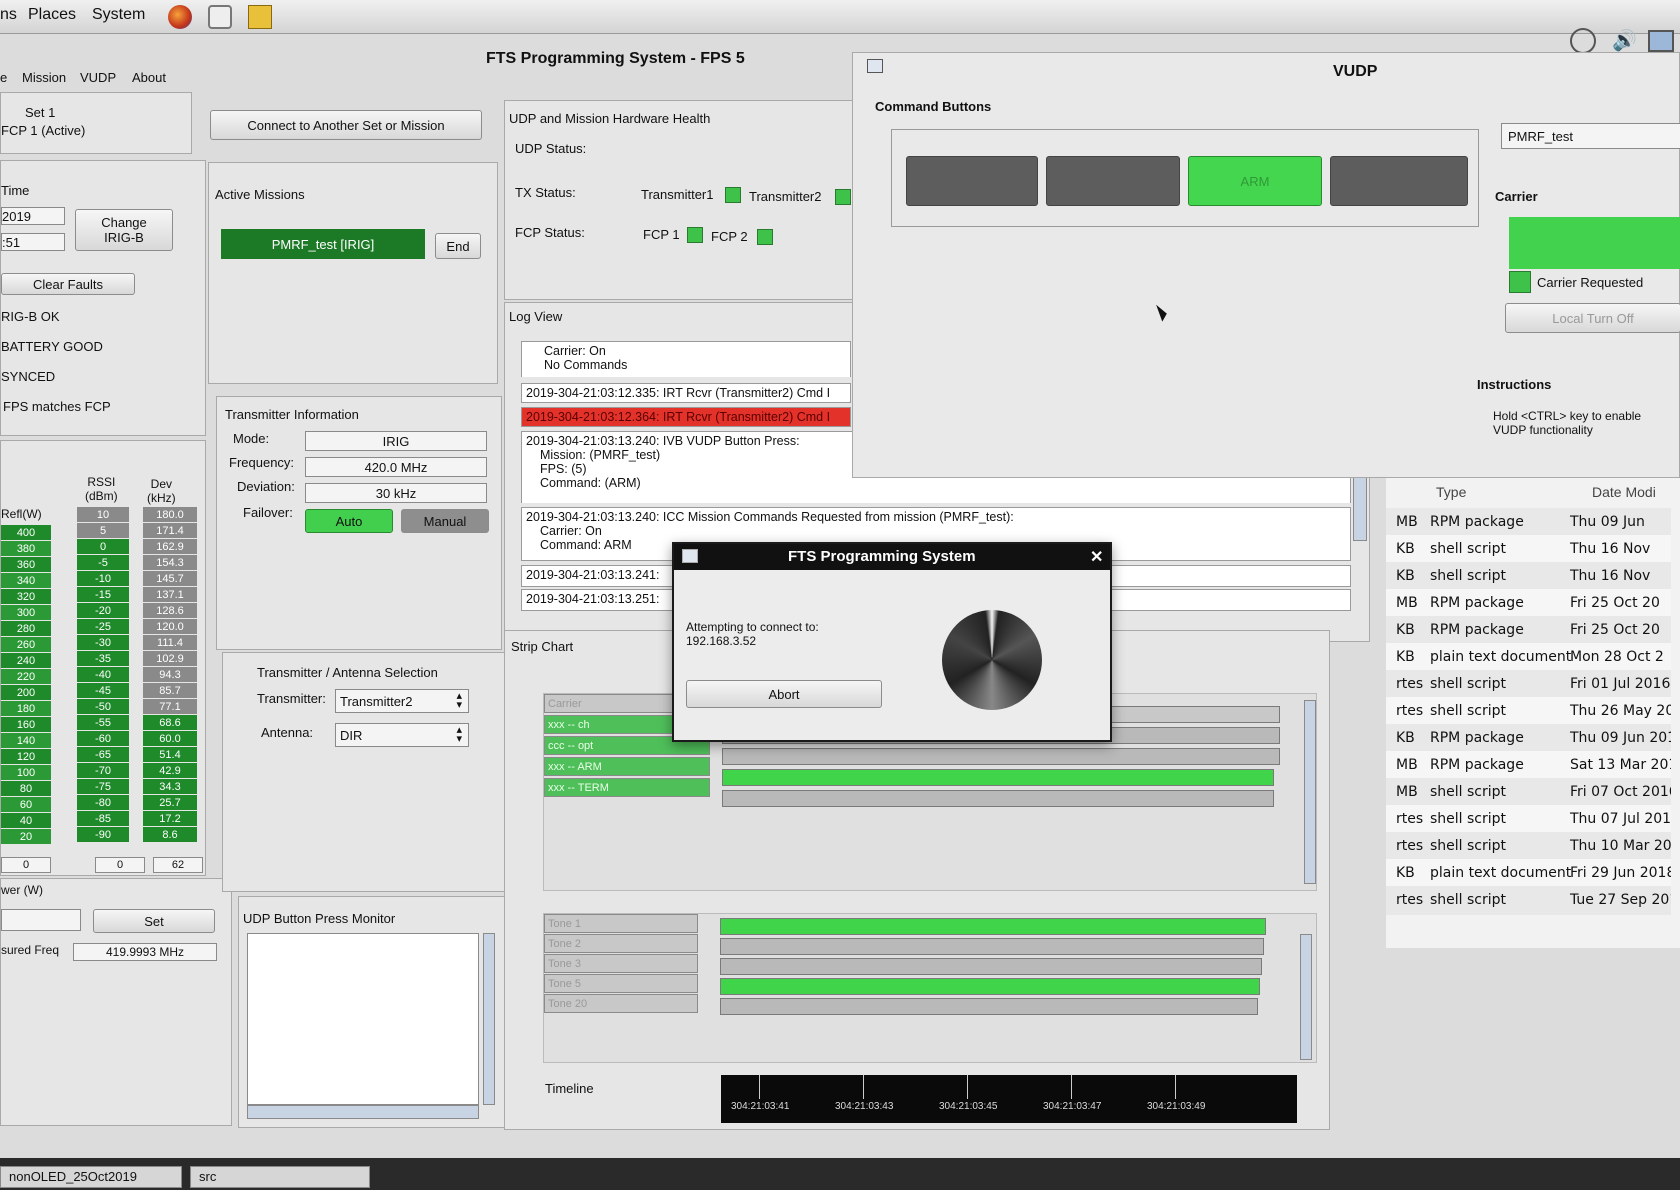 The height and width of the screenshot is (1190, 1680). Describe the element at coordinates (402, 701) in the screenshot. I see `transmitter-select: Transmitter2 ▴ ▾` at that location.